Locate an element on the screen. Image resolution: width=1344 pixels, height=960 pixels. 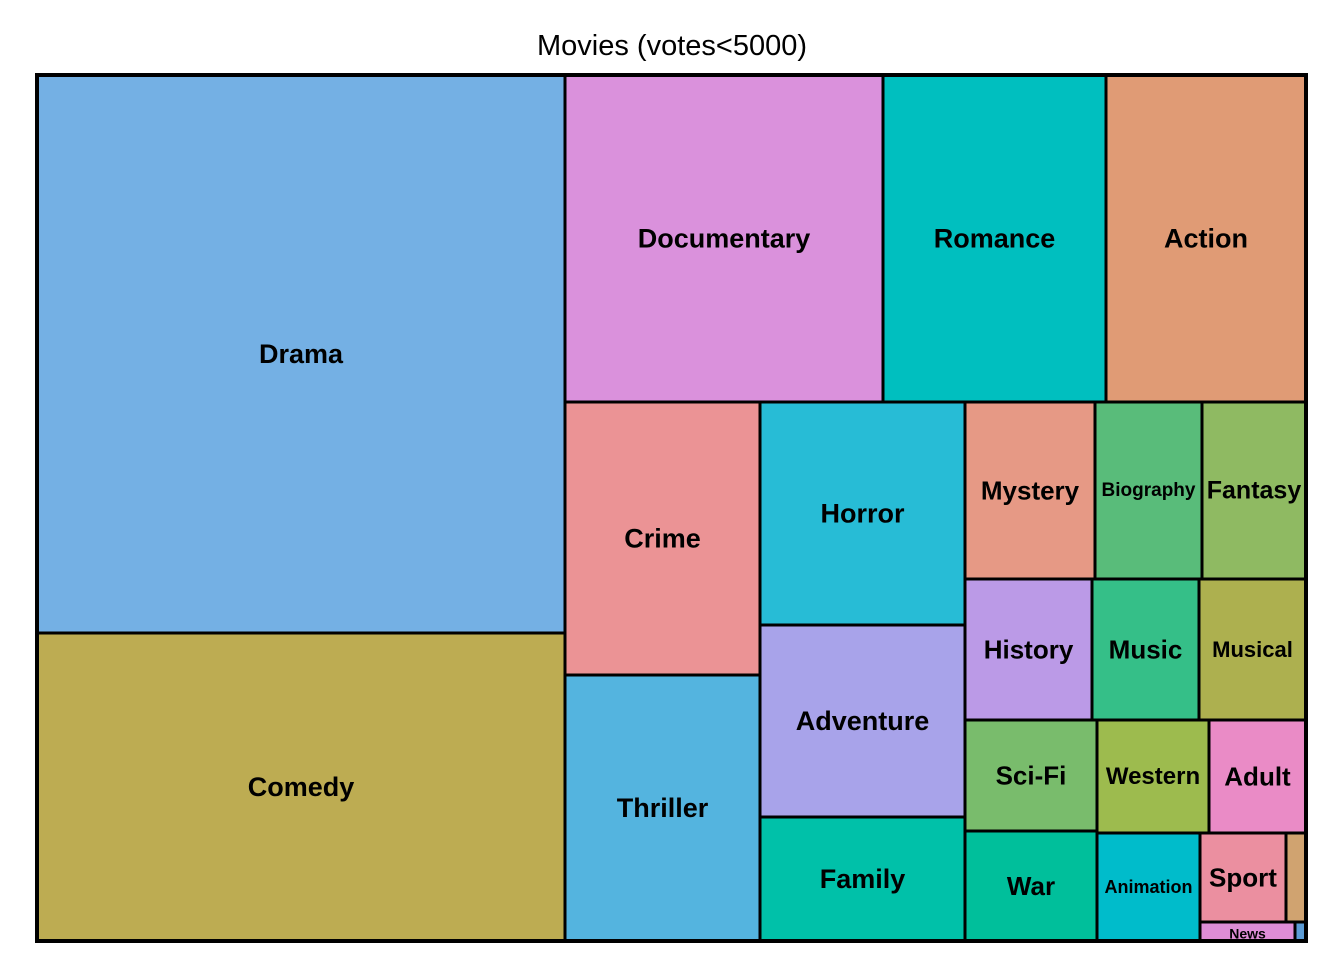
tile-label-drama: Drama is located at coordinates (301, 354).